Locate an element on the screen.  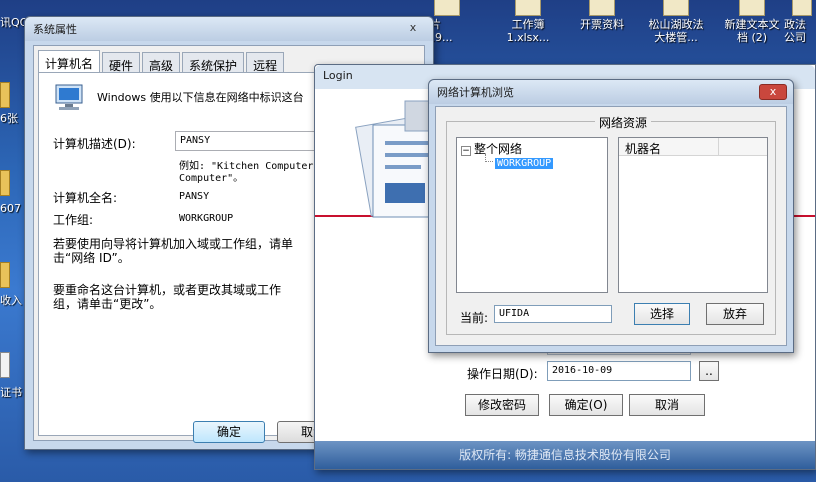
description-label: 计算机描述(D): is located at coordinates (94, 144).